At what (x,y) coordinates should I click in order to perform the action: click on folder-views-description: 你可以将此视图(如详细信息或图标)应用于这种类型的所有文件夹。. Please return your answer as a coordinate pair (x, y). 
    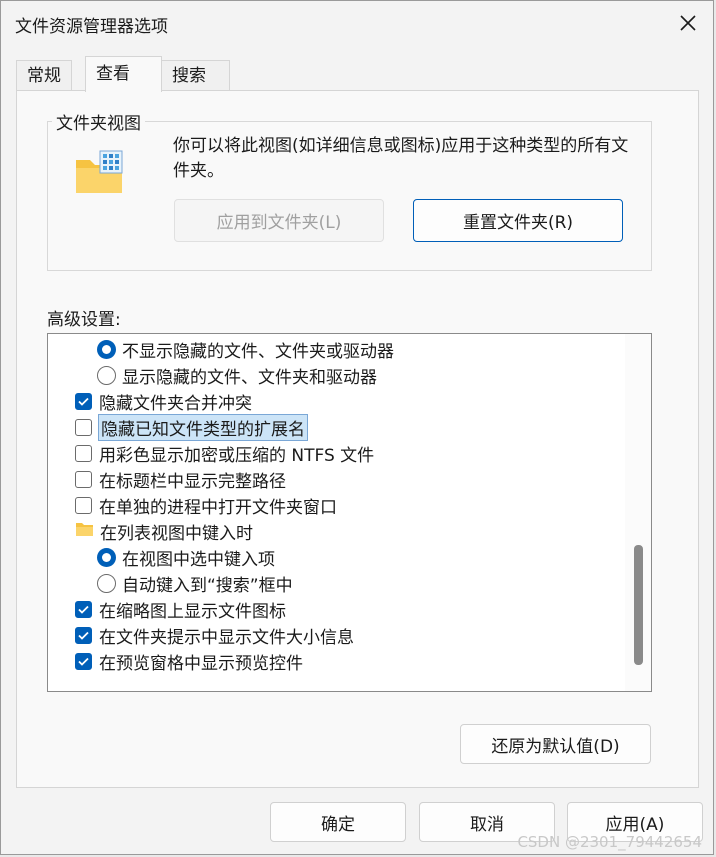
    Looking at the image, I should click on (401, 158).